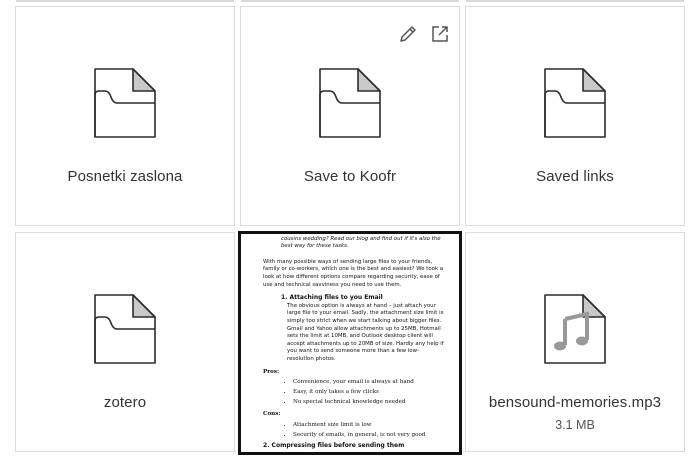 The height and width of the screenshot is (472, 690). I want to click on audio-file-icon, so click(575, 329).